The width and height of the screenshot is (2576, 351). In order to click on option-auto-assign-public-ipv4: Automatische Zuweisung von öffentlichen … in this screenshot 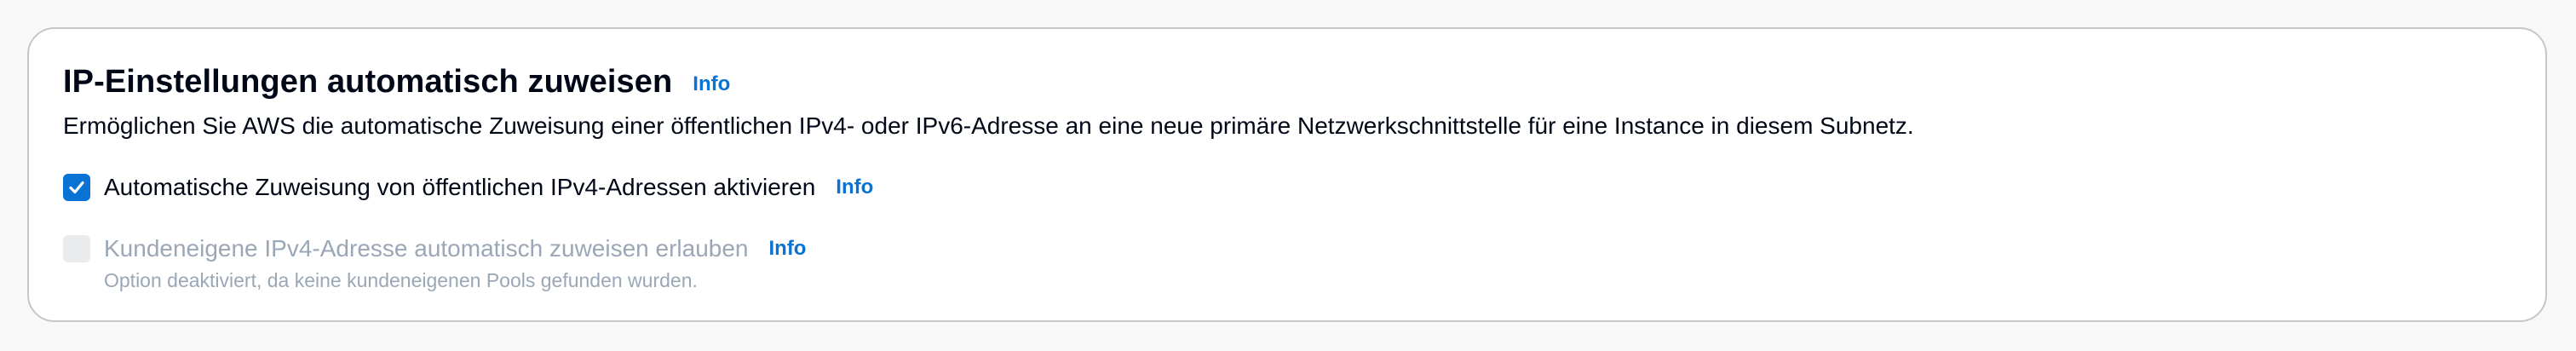, I will do `click(468, 187)`.